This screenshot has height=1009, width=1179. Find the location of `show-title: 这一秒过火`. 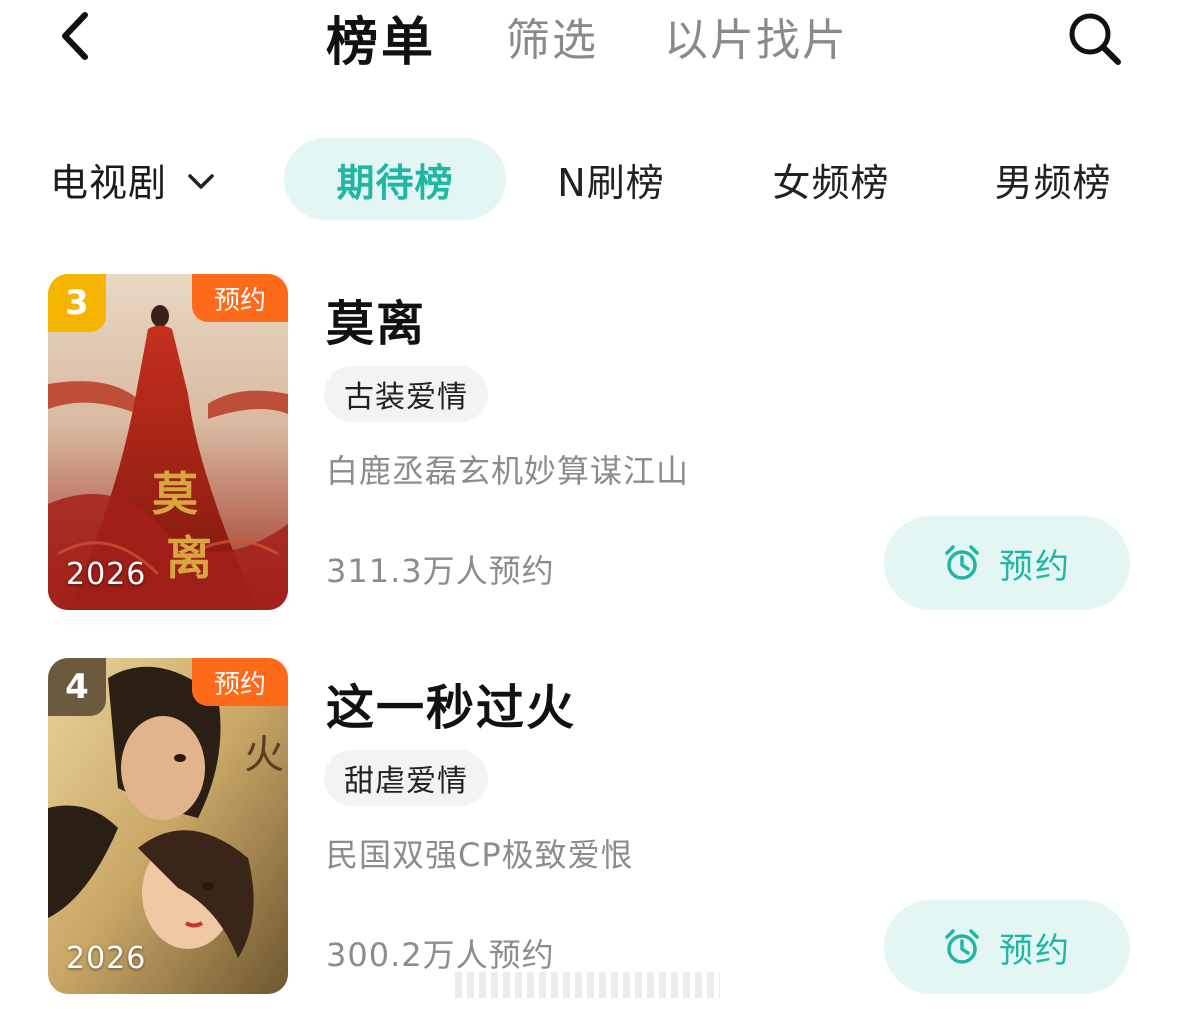

show-title: 这一秒过火 is located at coordinates (451, 703).